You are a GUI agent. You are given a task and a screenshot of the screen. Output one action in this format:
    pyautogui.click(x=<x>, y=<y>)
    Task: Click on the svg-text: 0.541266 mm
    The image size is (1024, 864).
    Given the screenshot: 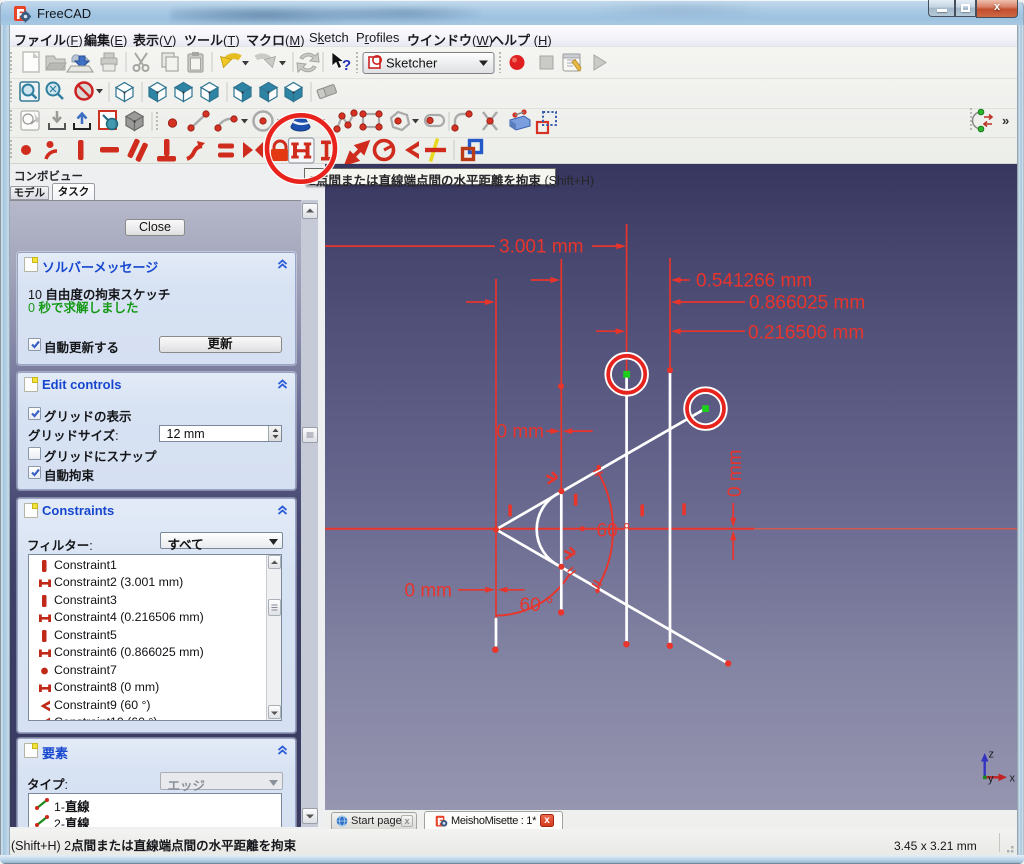 What is the action you would take?
    pyautogui.click(x=754, y=281)
    